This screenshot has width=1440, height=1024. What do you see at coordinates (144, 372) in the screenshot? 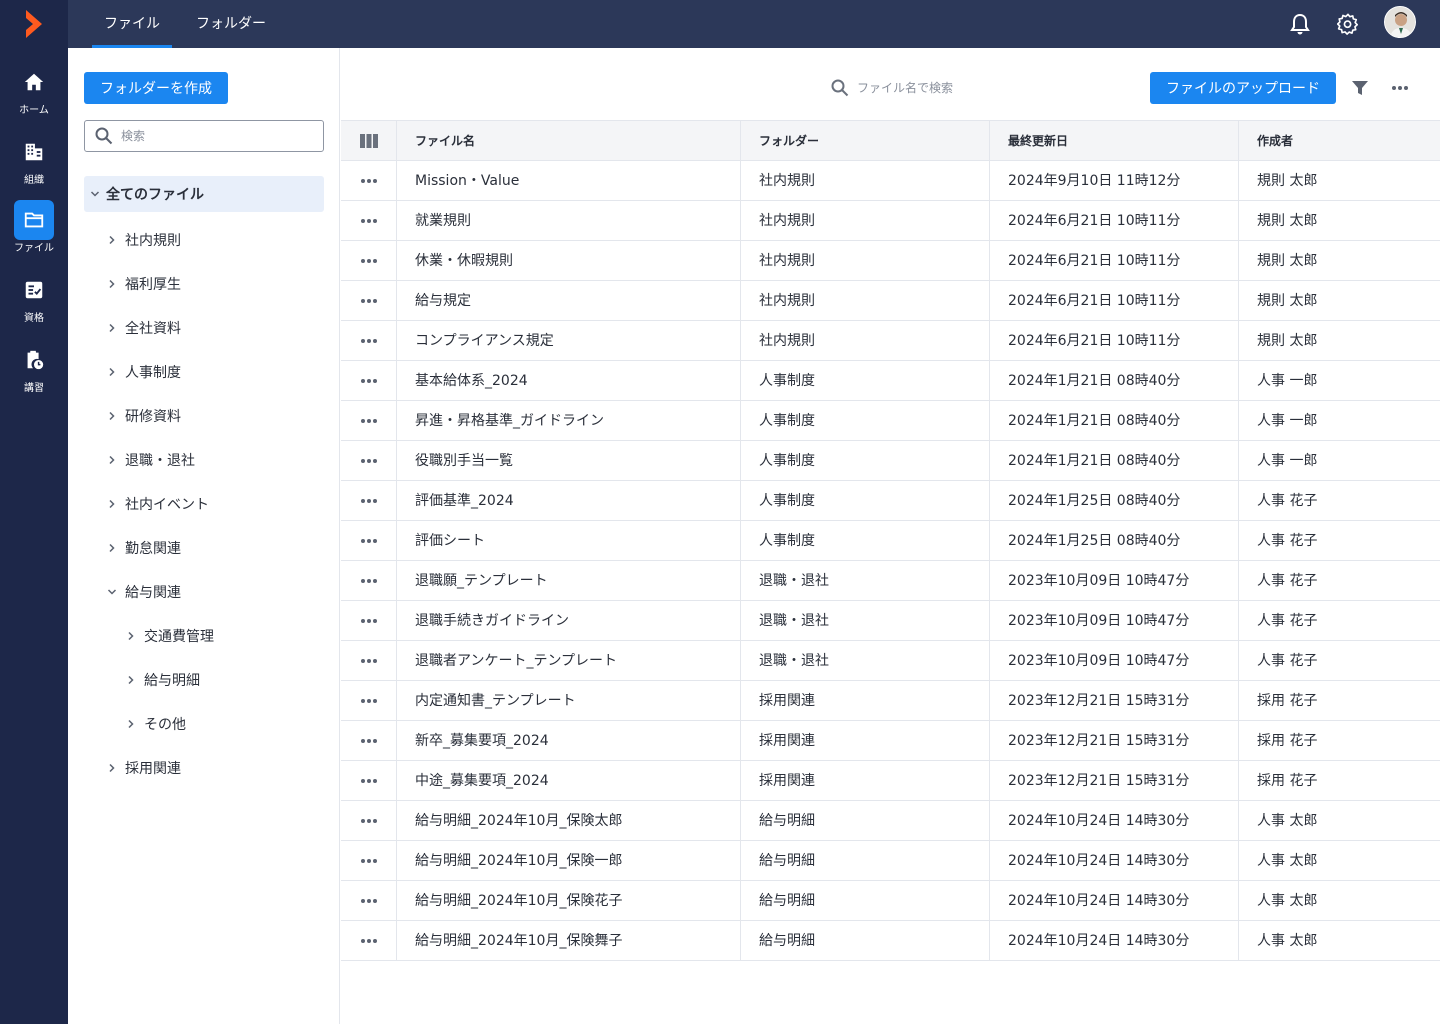
I see `tree-item: 人事制度` at bounding box center [144, 372].